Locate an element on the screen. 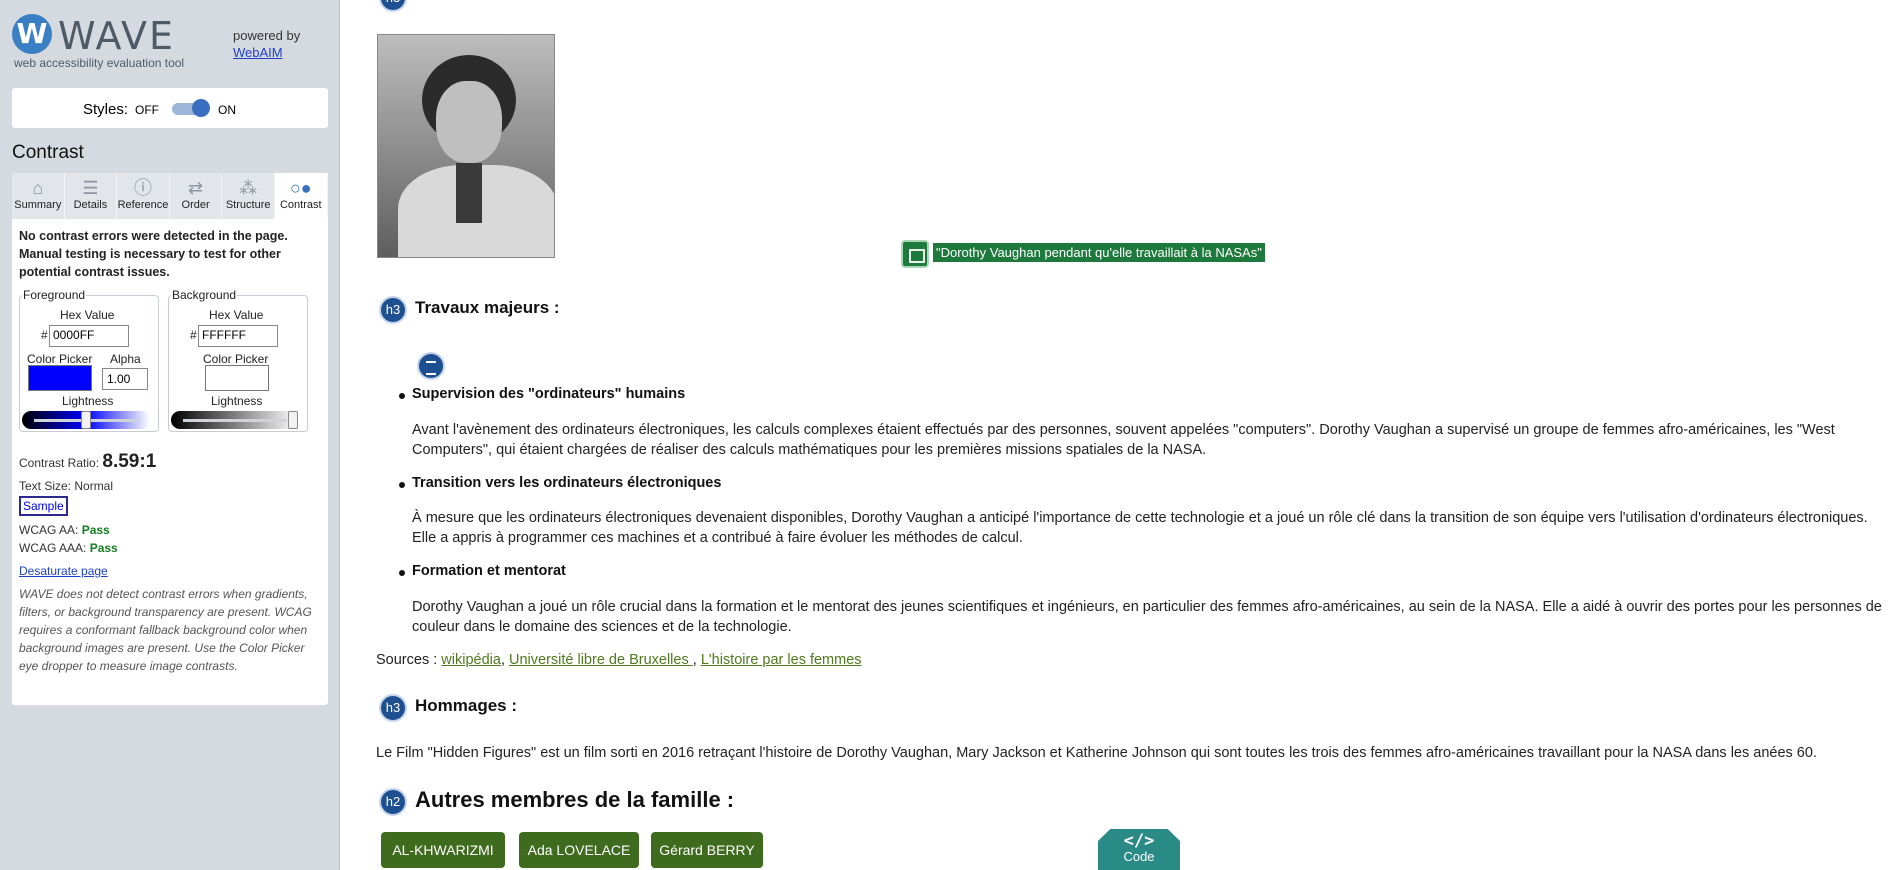 The width and height of the screenshot is (1900, 870). fg-alpha-input: 1.00 is located at coordinates (125, 379).